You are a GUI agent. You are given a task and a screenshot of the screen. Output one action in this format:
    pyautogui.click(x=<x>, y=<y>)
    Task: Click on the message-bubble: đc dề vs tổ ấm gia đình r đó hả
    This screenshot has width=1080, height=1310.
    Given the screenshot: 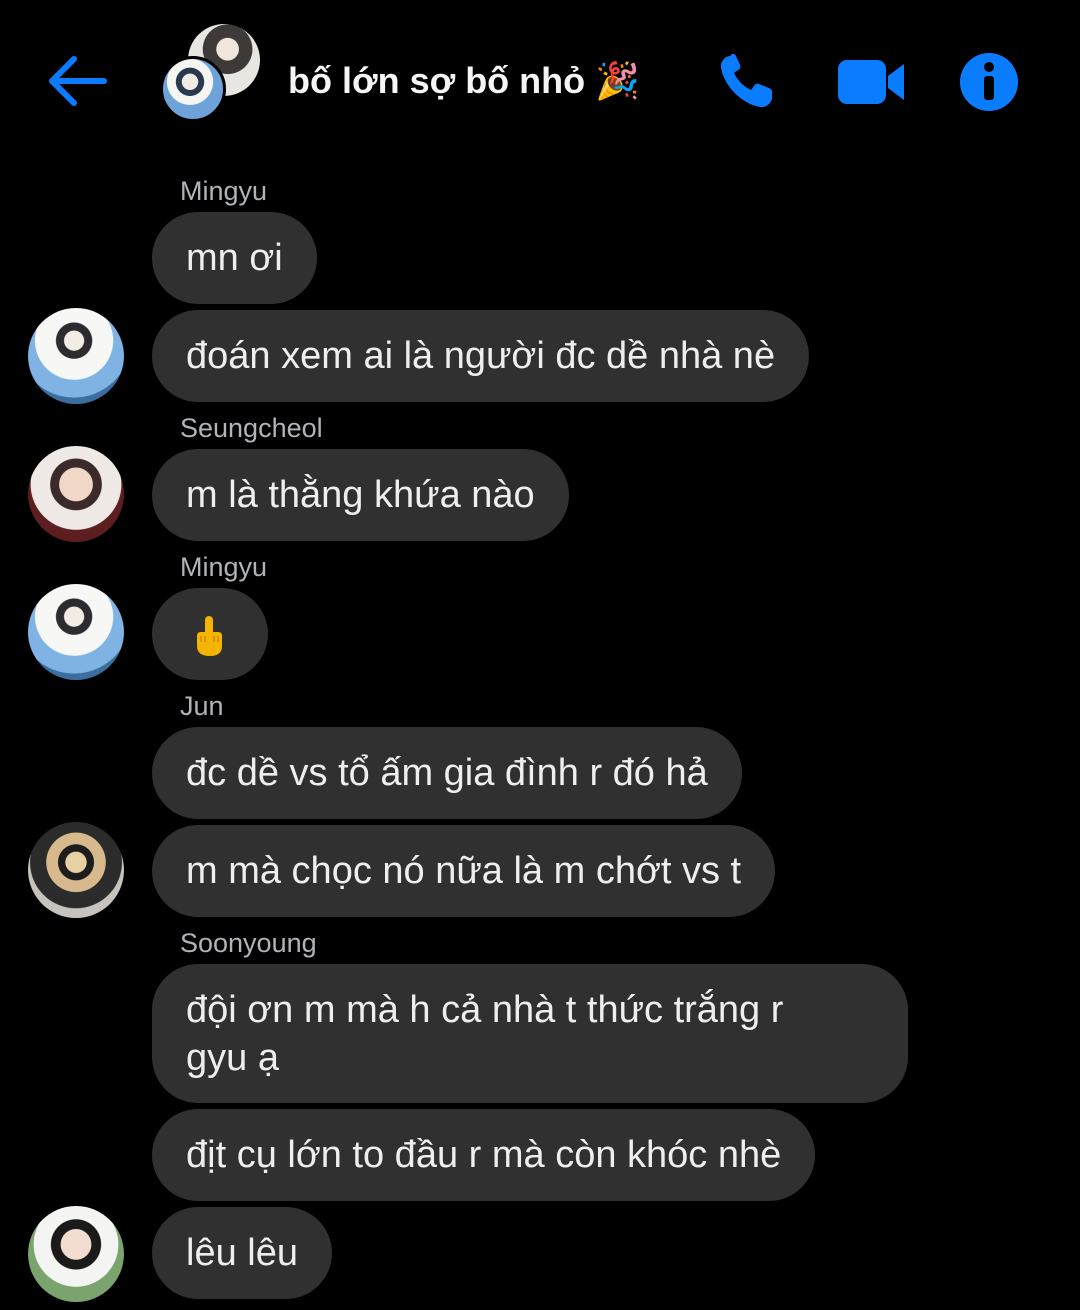 What is the action you would take?
    pyautogui.click(x=447, y=773)
    